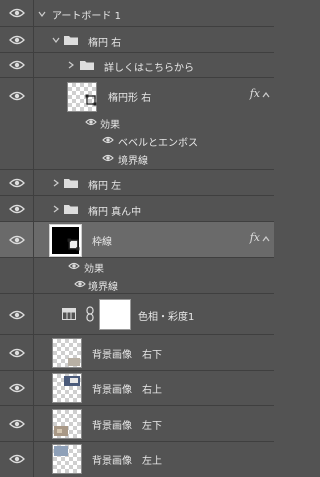 The height and width of the screenshot is (477, 320). I want to click on layer-name: 楕円 右, so click(105, 43).